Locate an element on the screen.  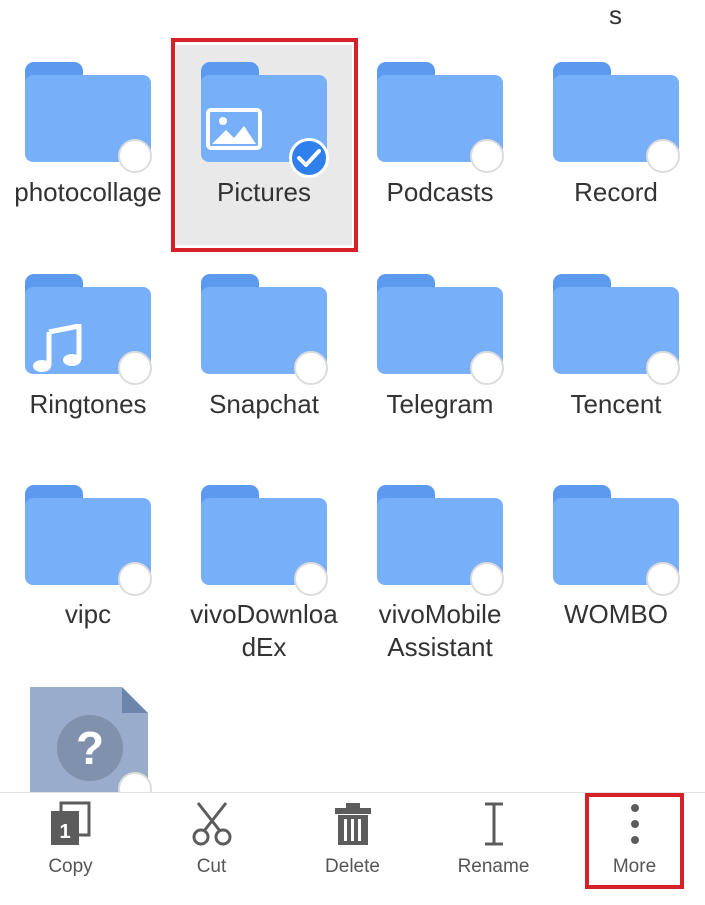
copy-badge: 1 is located at coordinates (64, 832).